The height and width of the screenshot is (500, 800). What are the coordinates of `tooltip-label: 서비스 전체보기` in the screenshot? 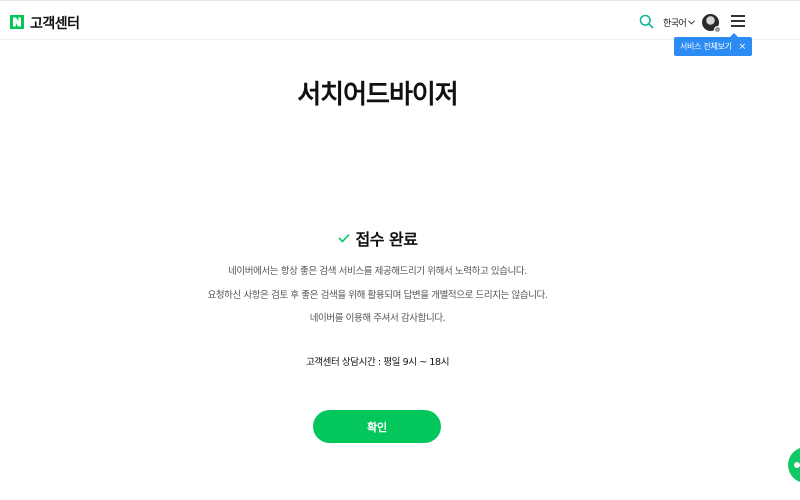 It's located at (706, 46).